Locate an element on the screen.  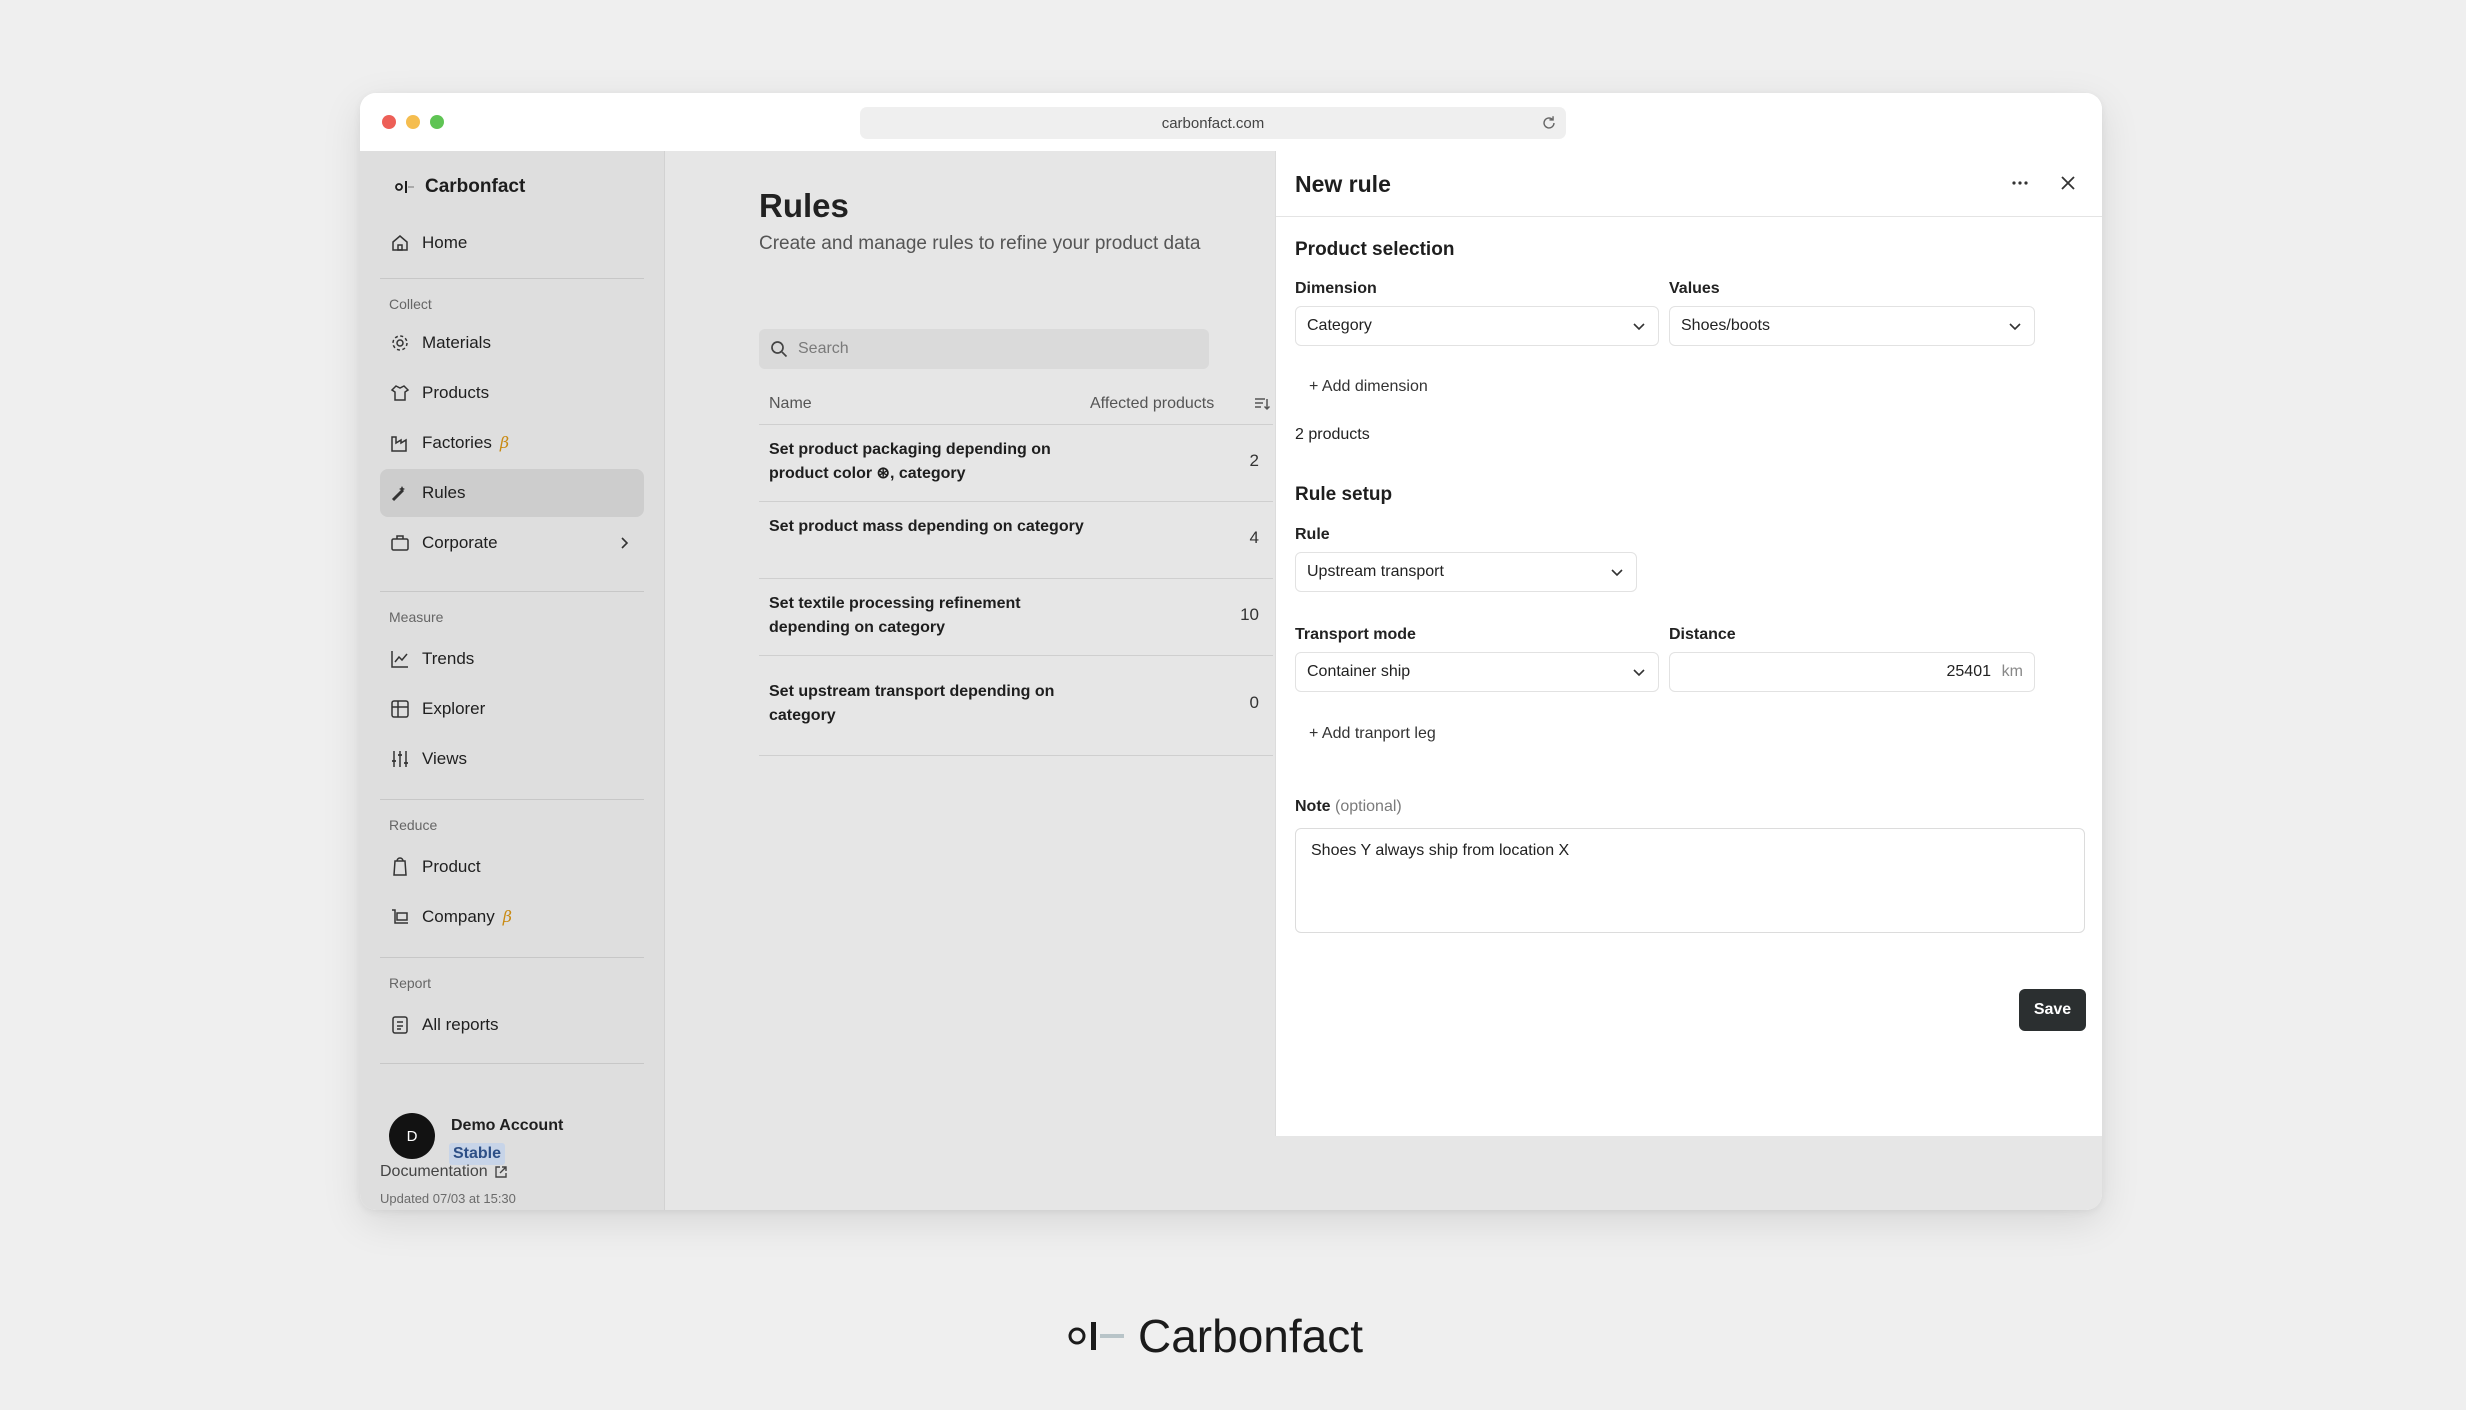
sidebar-item-label: Product is located at coordinates (451, 866).